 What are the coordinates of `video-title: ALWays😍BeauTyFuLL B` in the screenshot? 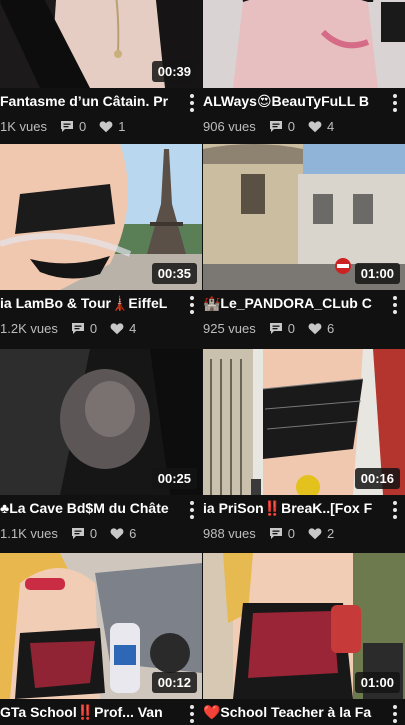 It's located at (290, 101).